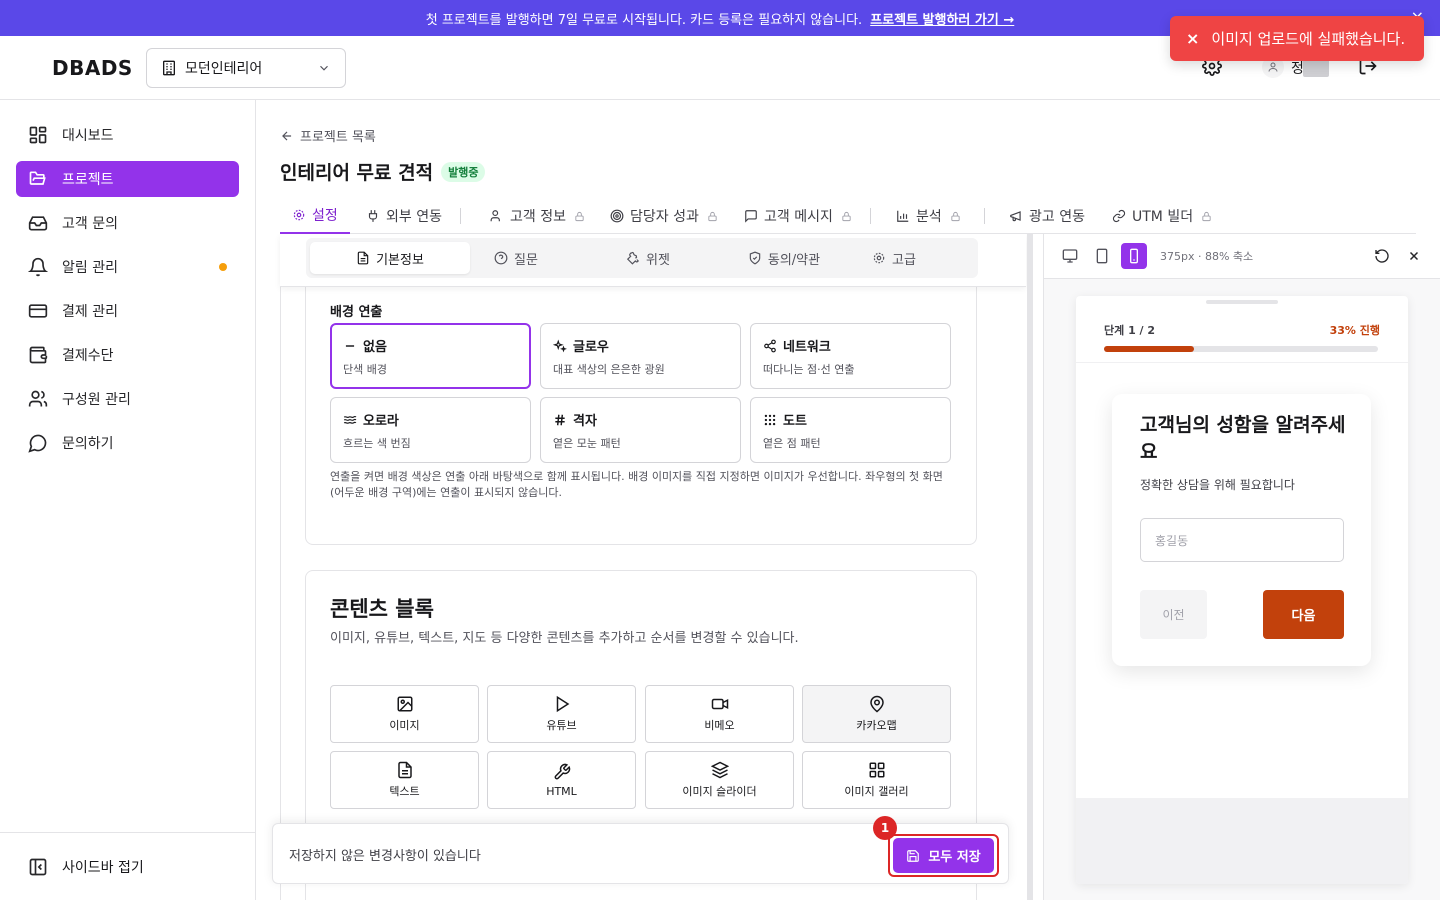 The image size is (1440, 900). I want to click on tab-integrations: 외부 연동, so click(404, 216).